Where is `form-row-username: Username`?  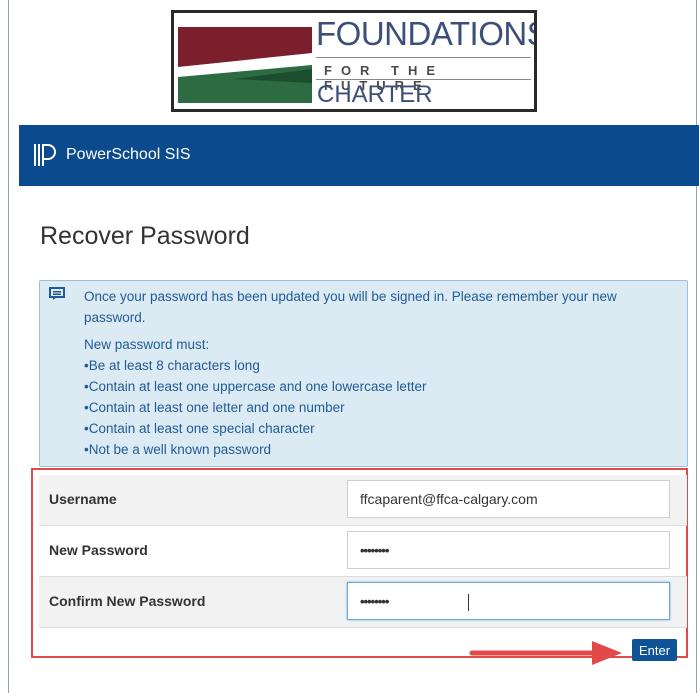 form-row-username: Username is located at coordinates (363, 500).